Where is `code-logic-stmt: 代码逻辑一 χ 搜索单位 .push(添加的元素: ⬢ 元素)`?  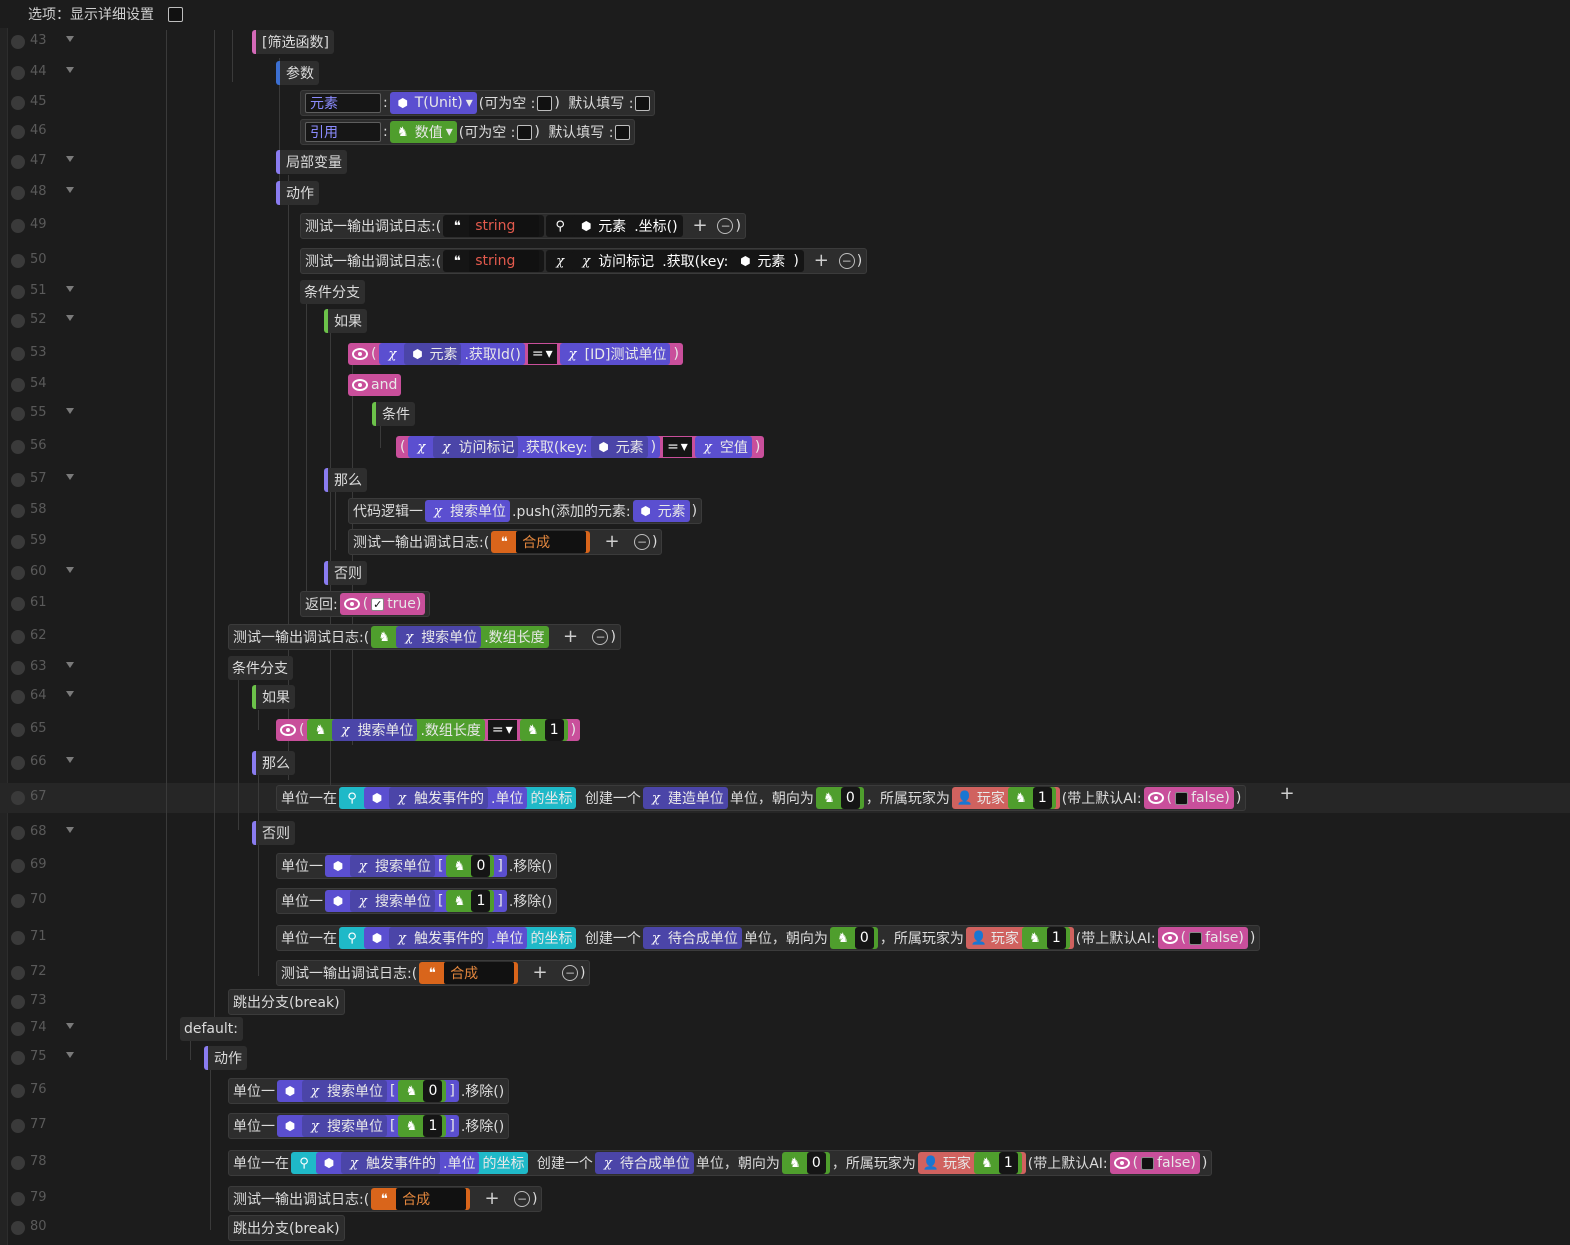 code-logic-stmt: 代码逻辑一 χ 搜索单位 .push(添加的元素: ⬢ 元素) is located at coordinates (525, 511).